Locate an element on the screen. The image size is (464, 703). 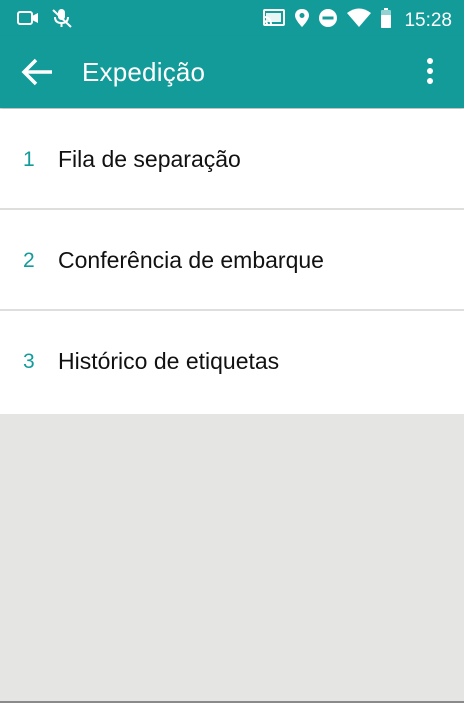
arrow-left-icon is located at coordinates (37, 75).